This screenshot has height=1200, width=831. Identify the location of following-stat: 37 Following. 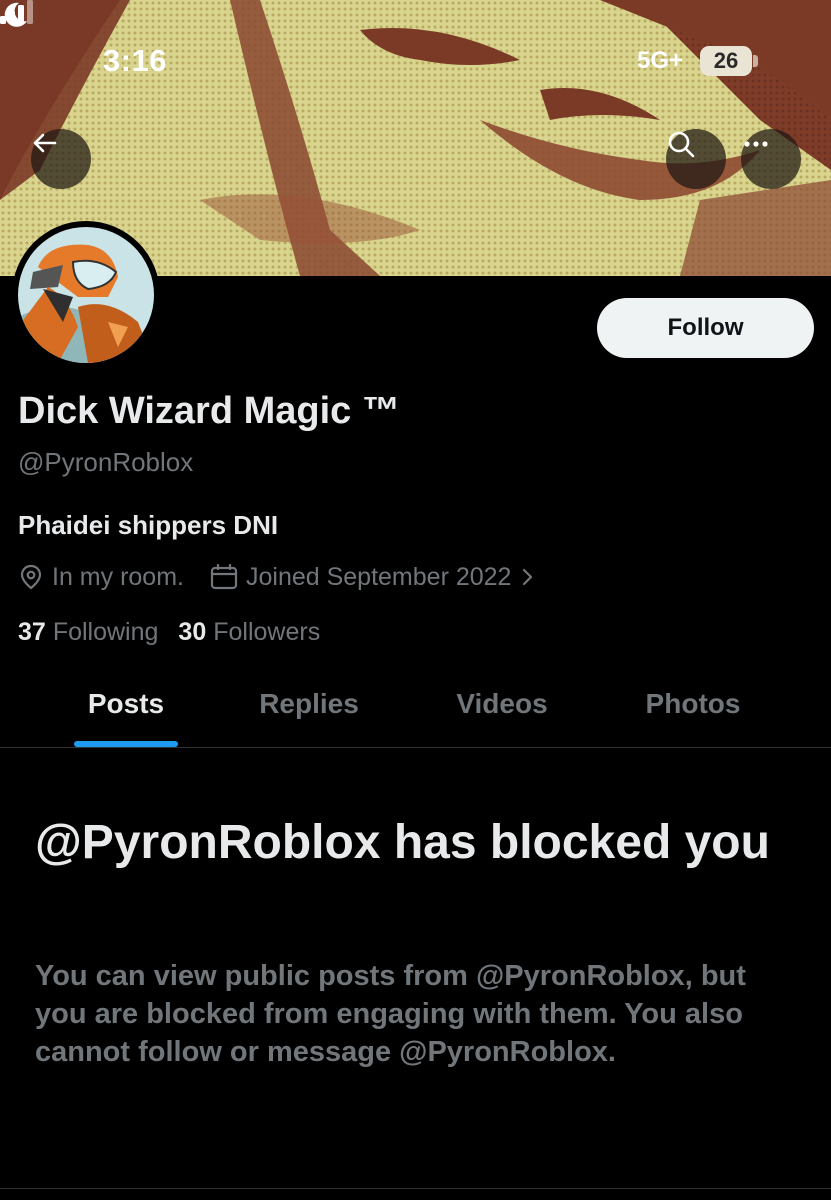
(88, 632).